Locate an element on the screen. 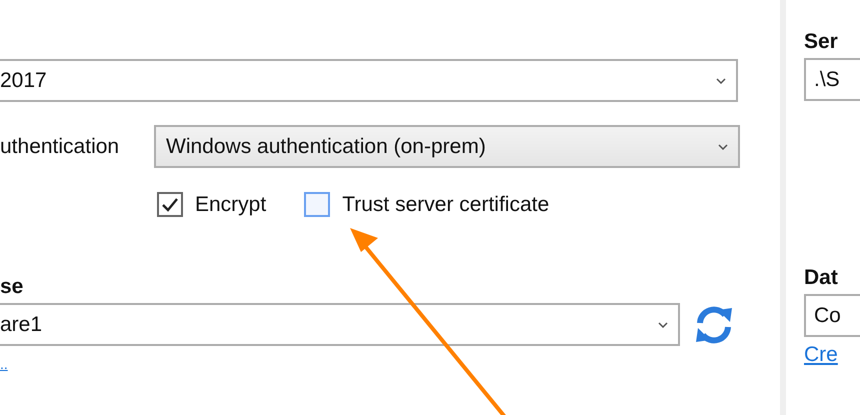 Image resolution: width=860 pixels, height=415 pixels. database-dropdown: are1 is located at coordinates (340, 324).